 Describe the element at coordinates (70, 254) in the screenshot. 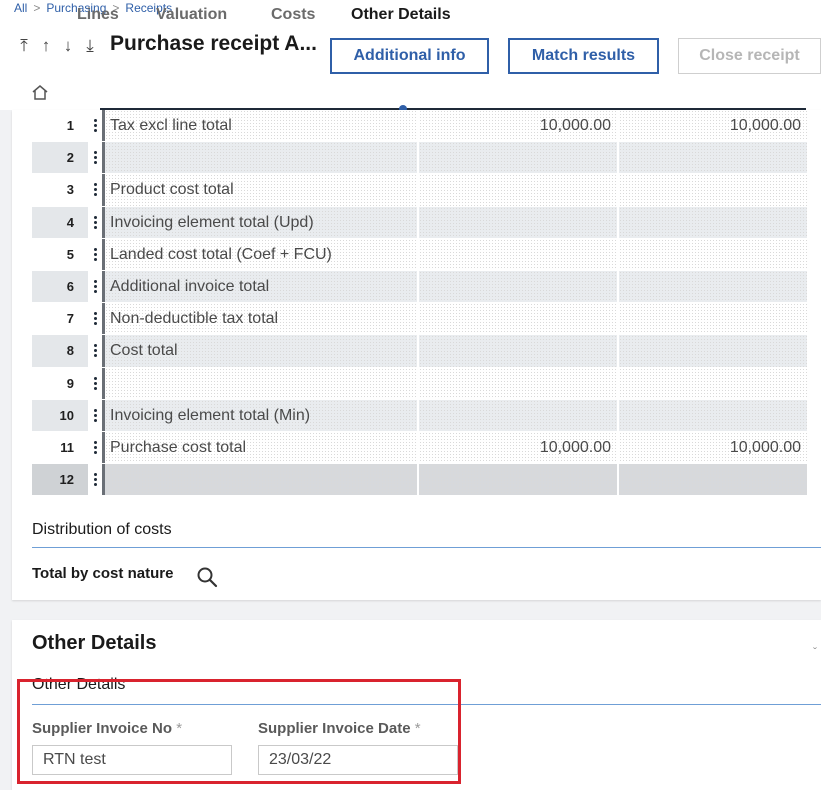

I see `row-number: 5` at that location.